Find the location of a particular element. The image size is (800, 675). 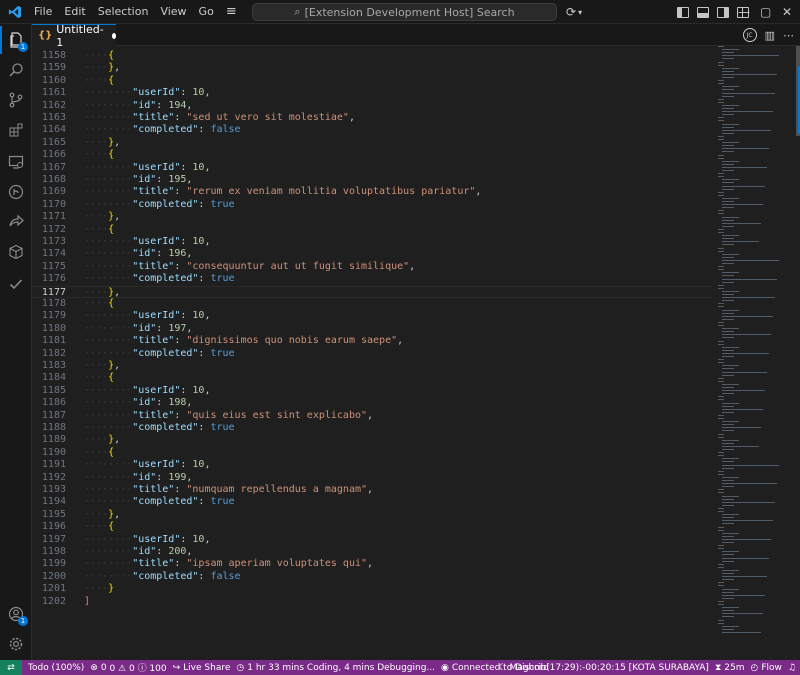

notifications-icon: ♫ is located at coordinates (792, 668).